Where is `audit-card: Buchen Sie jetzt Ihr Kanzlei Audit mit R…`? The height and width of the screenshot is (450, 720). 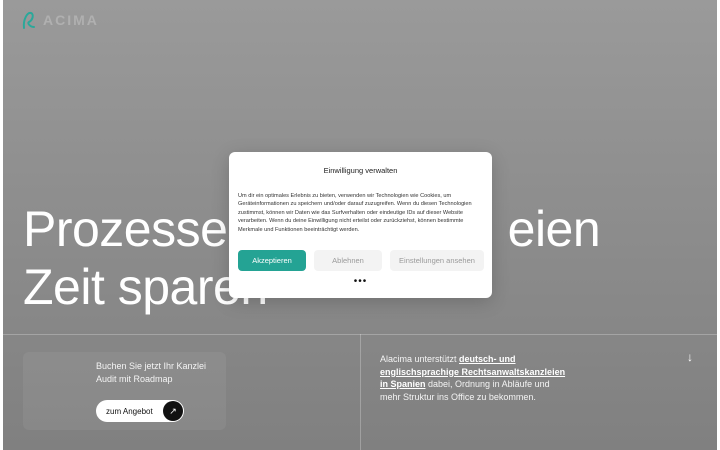
audit-card: Buchen Sie jetzt Ihr Kanzlei Audit mit R… is located at coordinates (124, 391).